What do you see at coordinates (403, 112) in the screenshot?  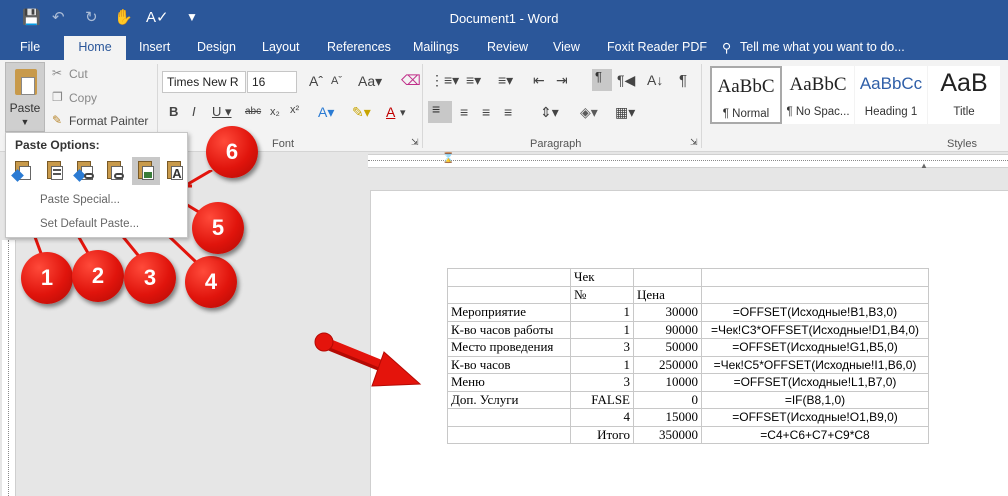 I see `chevron-down-icon: ▾` at bounding box center [403, 112].